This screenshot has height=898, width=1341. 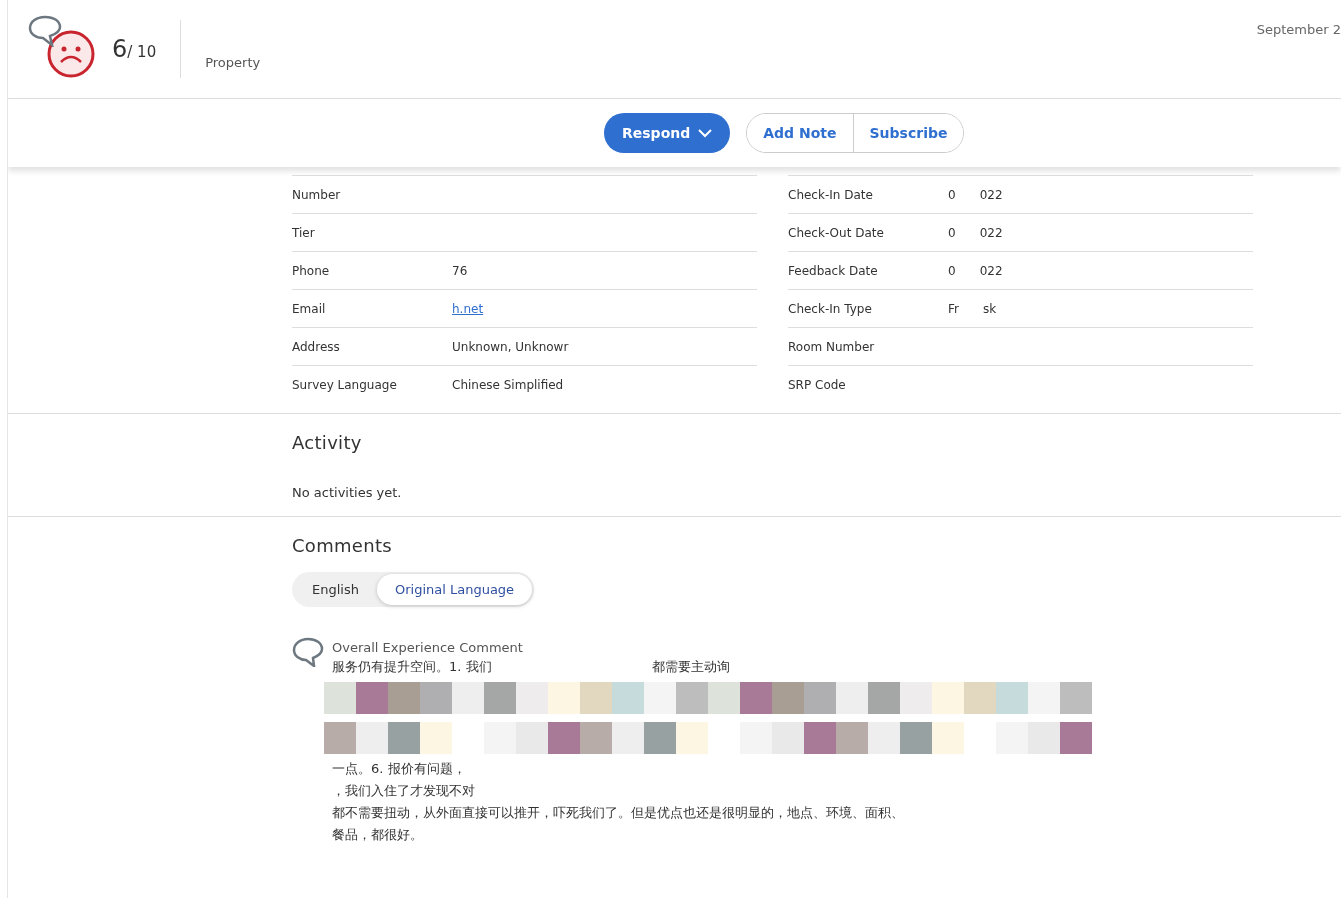 What do you see at coordinates (71, 54) in the screenshot?
I see `sad-face-icon` at bounding box center [71, 54].